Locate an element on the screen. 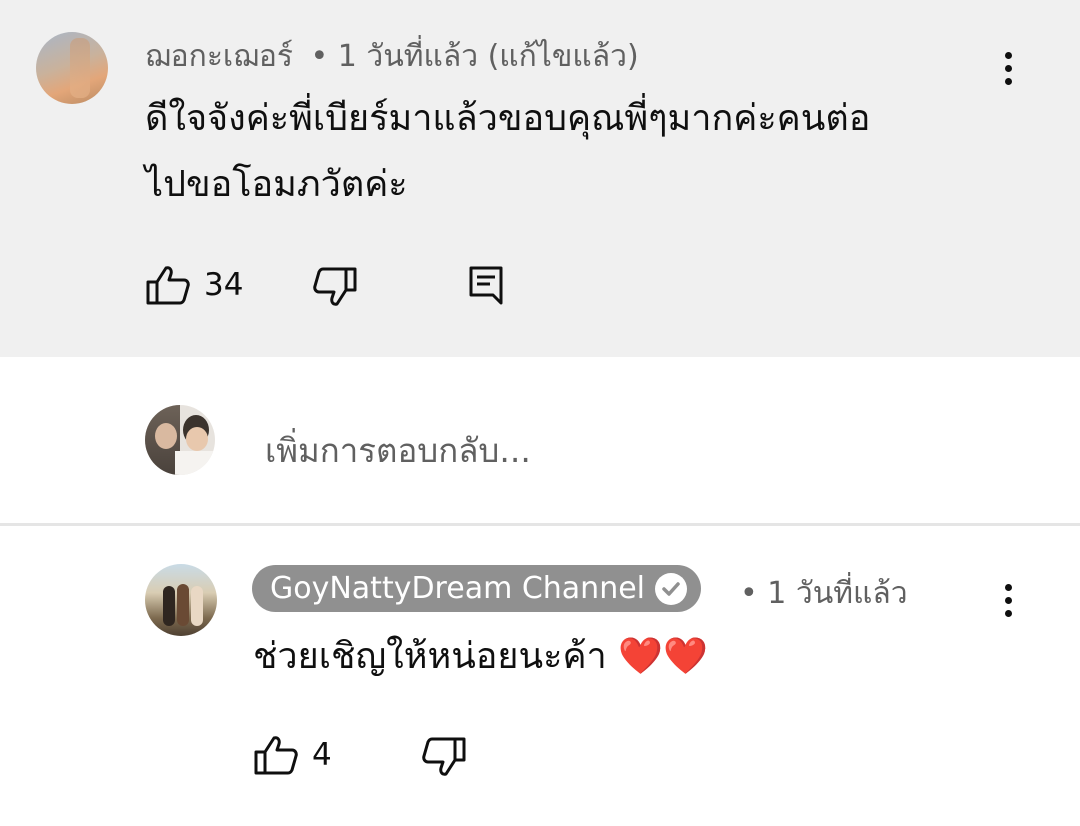 The width and height of the screenshot is (1080, 826). more-vert-icon is located at coordinates (1008, 603).